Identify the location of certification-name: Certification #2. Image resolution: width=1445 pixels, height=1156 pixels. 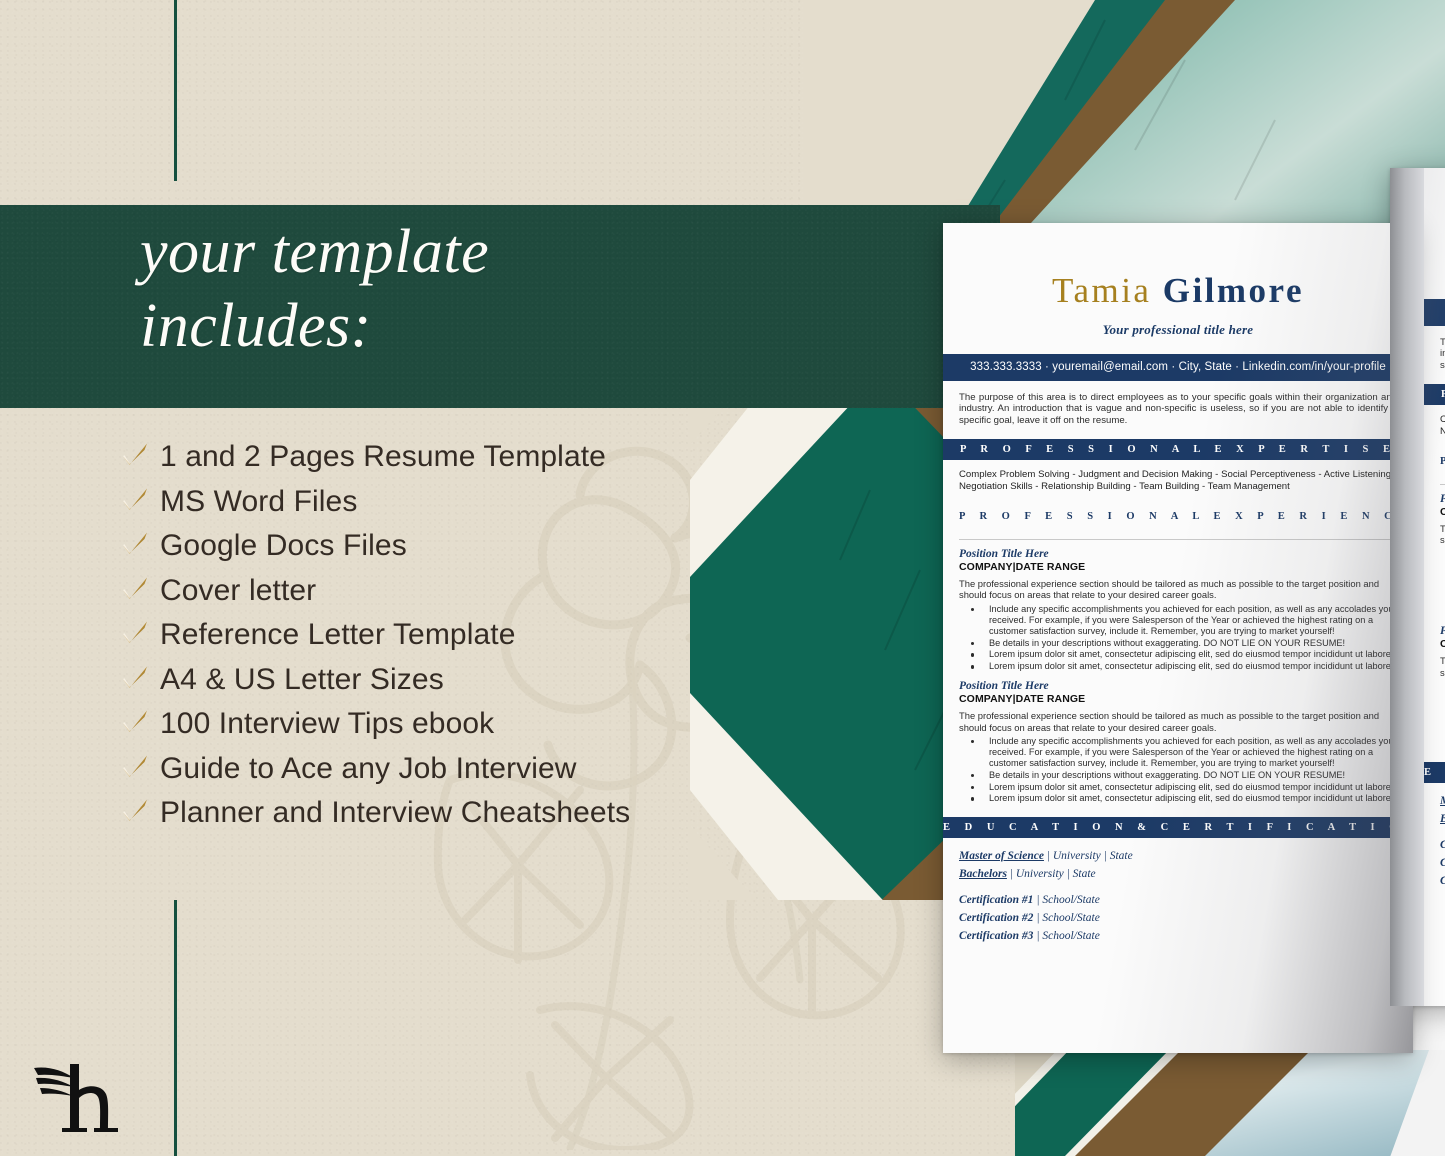
(996, 918).